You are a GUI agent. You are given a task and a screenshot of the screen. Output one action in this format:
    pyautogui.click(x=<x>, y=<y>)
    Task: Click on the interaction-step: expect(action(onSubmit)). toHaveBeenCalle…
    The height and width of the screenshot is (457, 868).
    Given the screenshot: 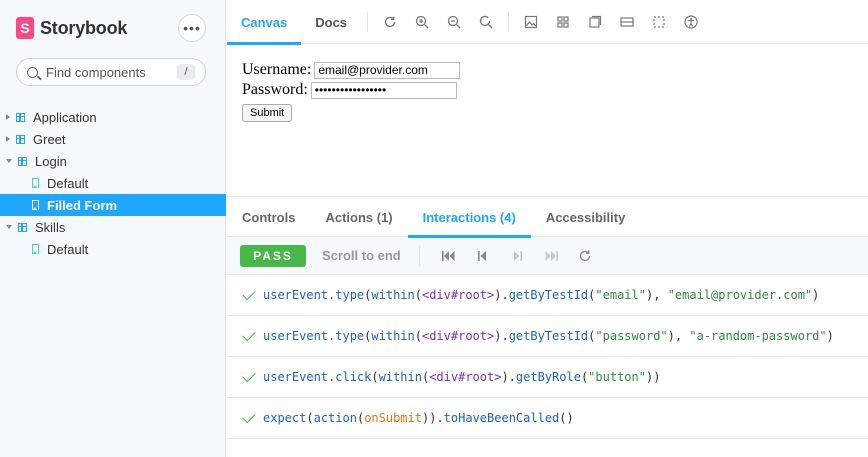 What is the action you would take?
    pyautogui.click(x=547, y=418)
    